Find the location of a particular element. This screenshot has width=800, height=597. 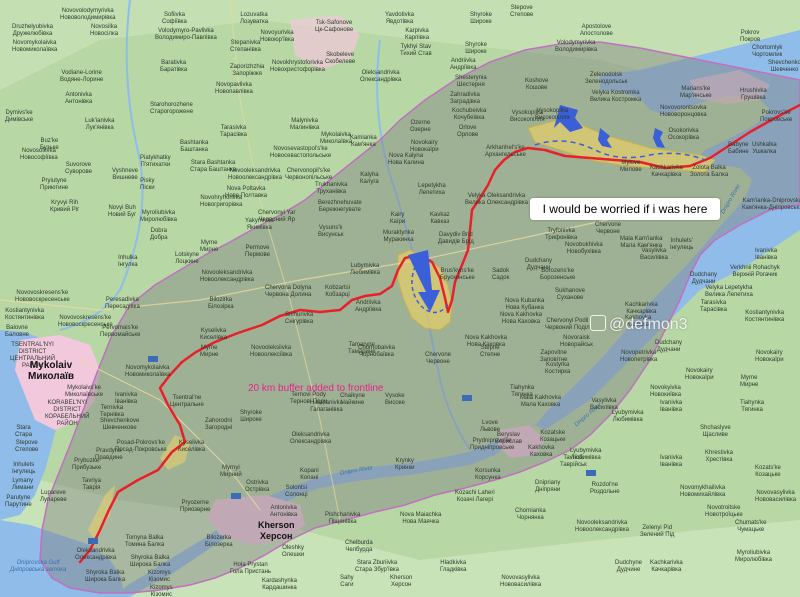

watermark-logo-icon is located at coordinates (598, 323).